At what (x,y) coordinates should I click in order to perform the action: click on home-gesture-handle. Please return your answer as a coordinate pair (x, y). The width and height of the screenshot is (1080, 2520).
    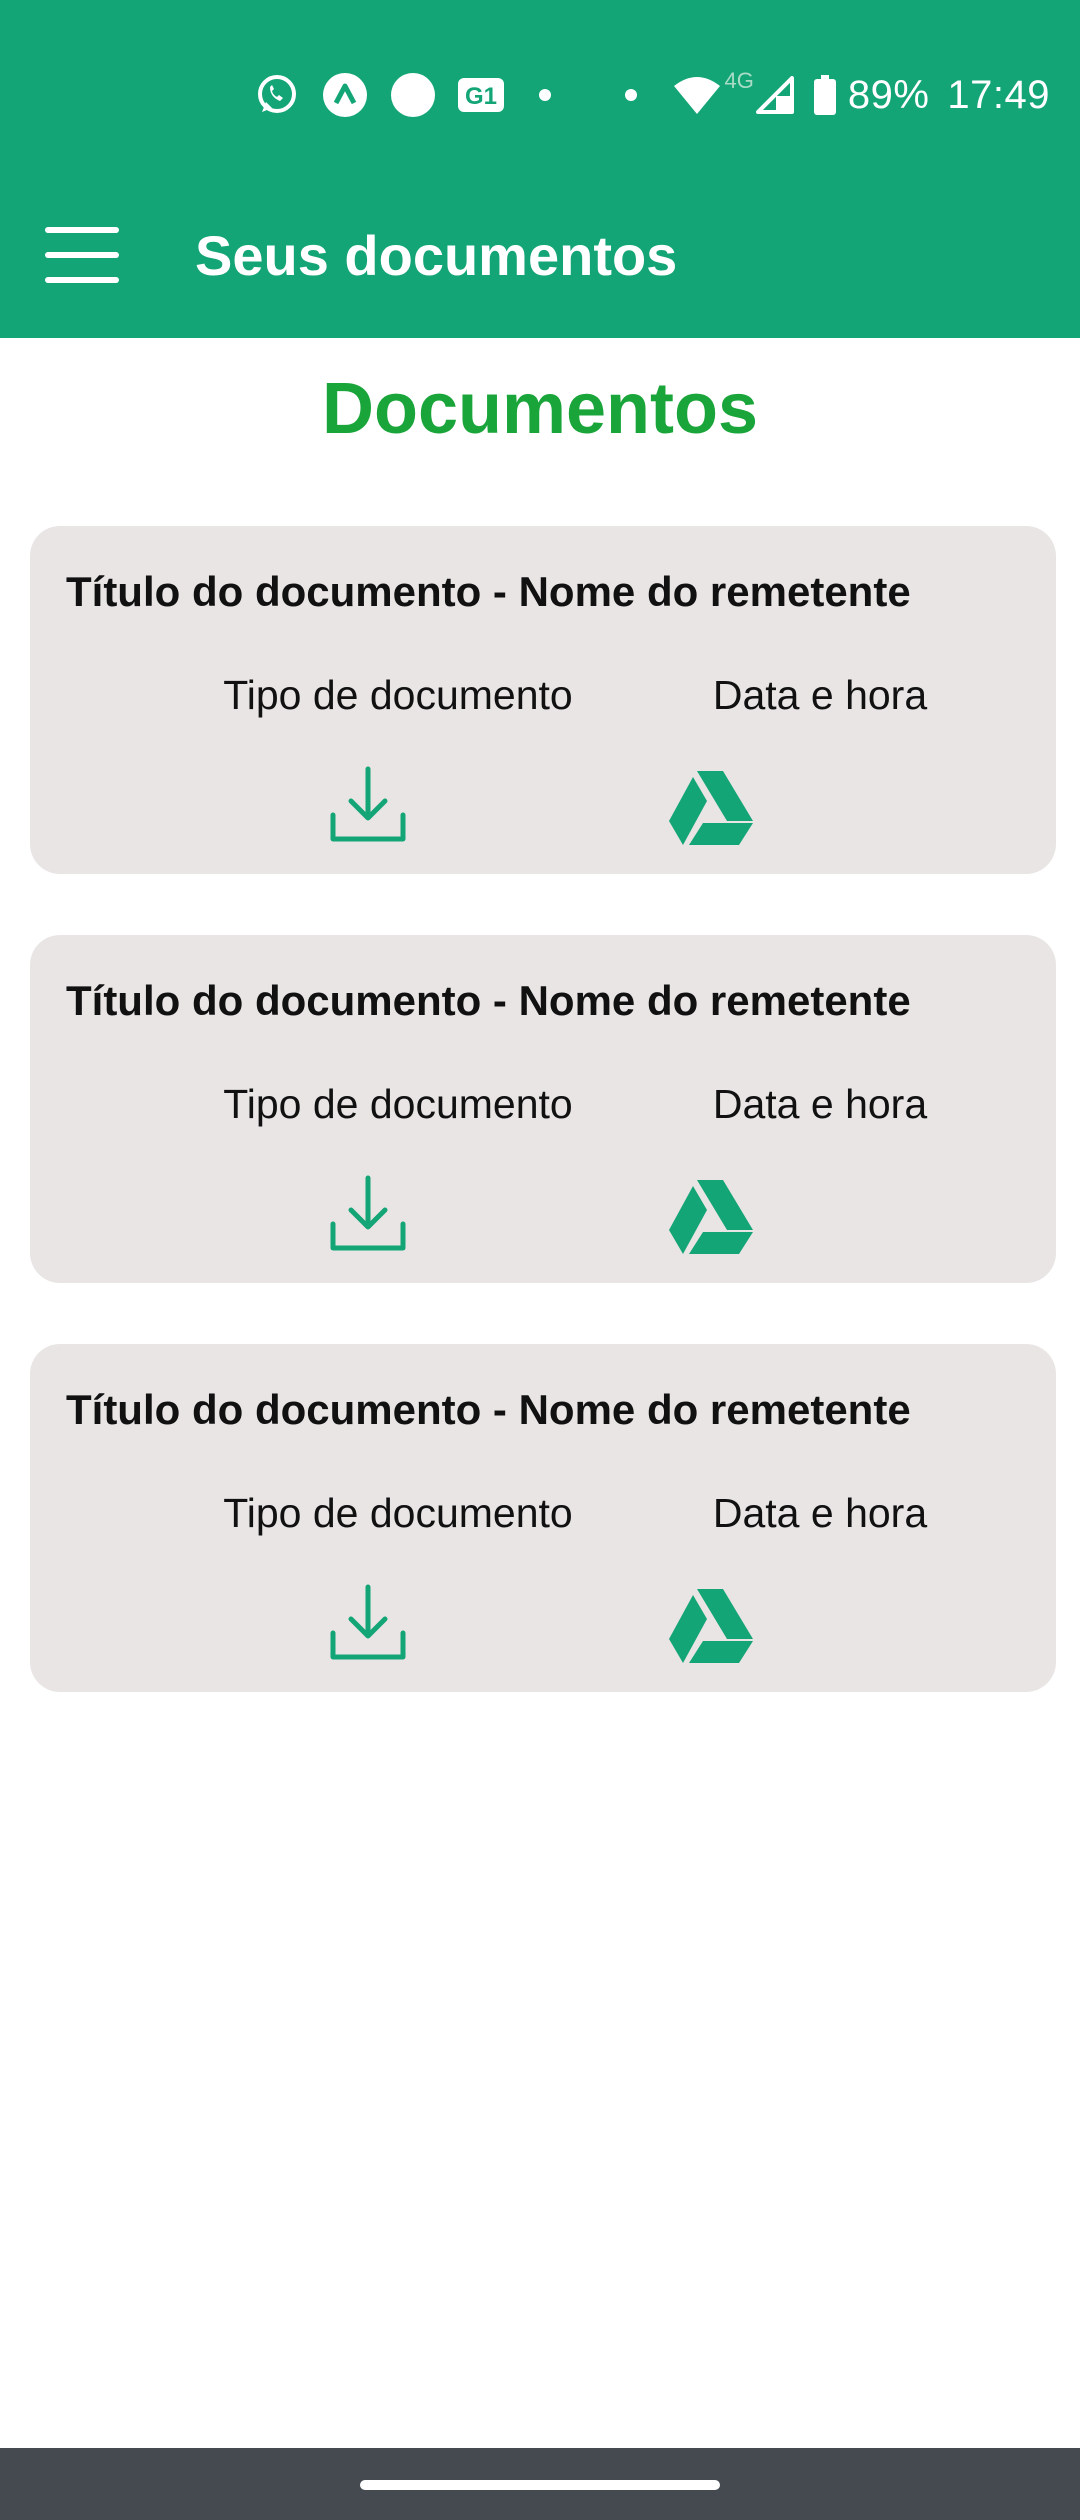
    Looking at the image, I should click on (540, 2485).